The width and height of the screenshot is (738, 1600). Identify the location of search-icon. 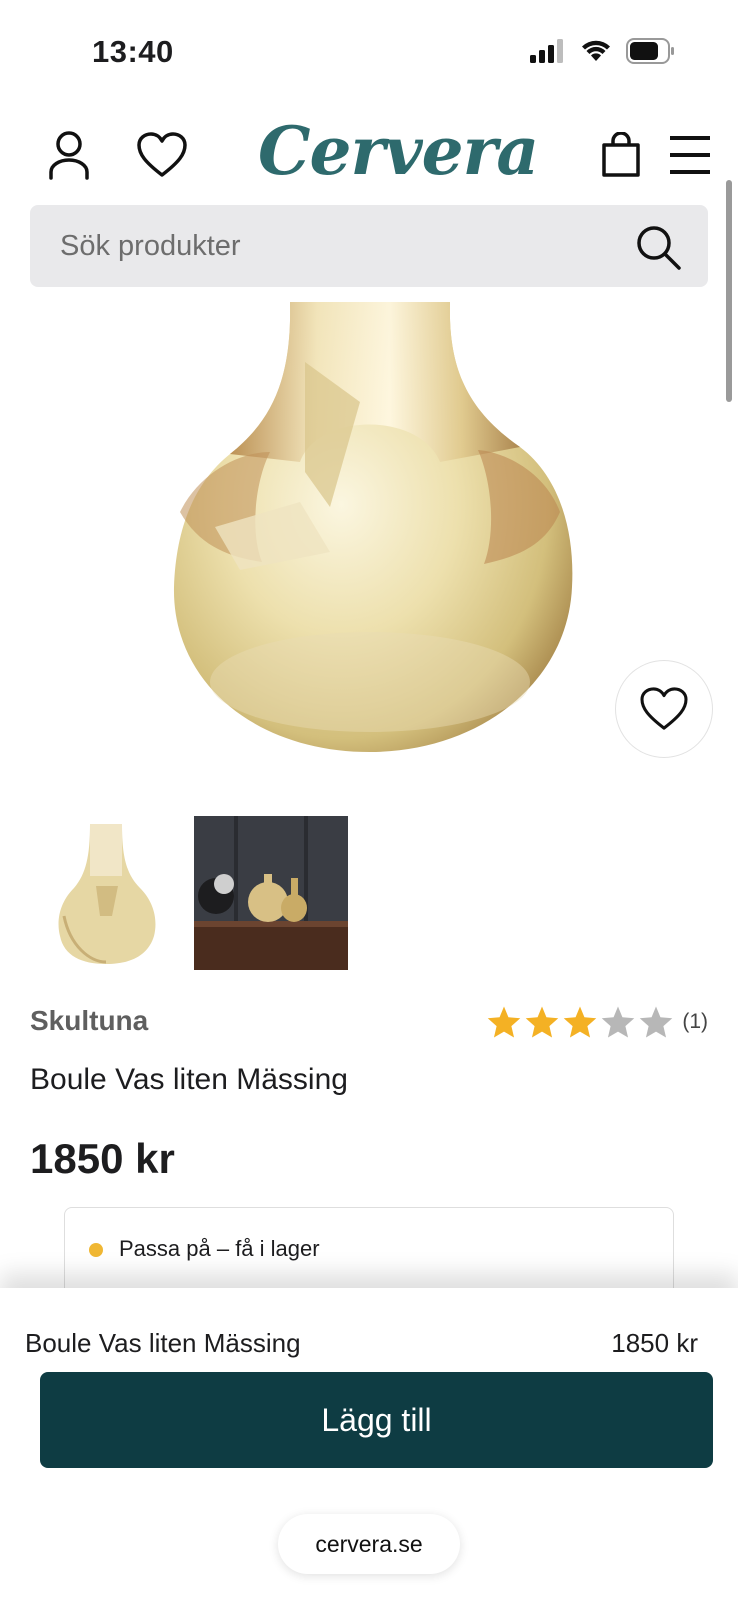
(658, 247).